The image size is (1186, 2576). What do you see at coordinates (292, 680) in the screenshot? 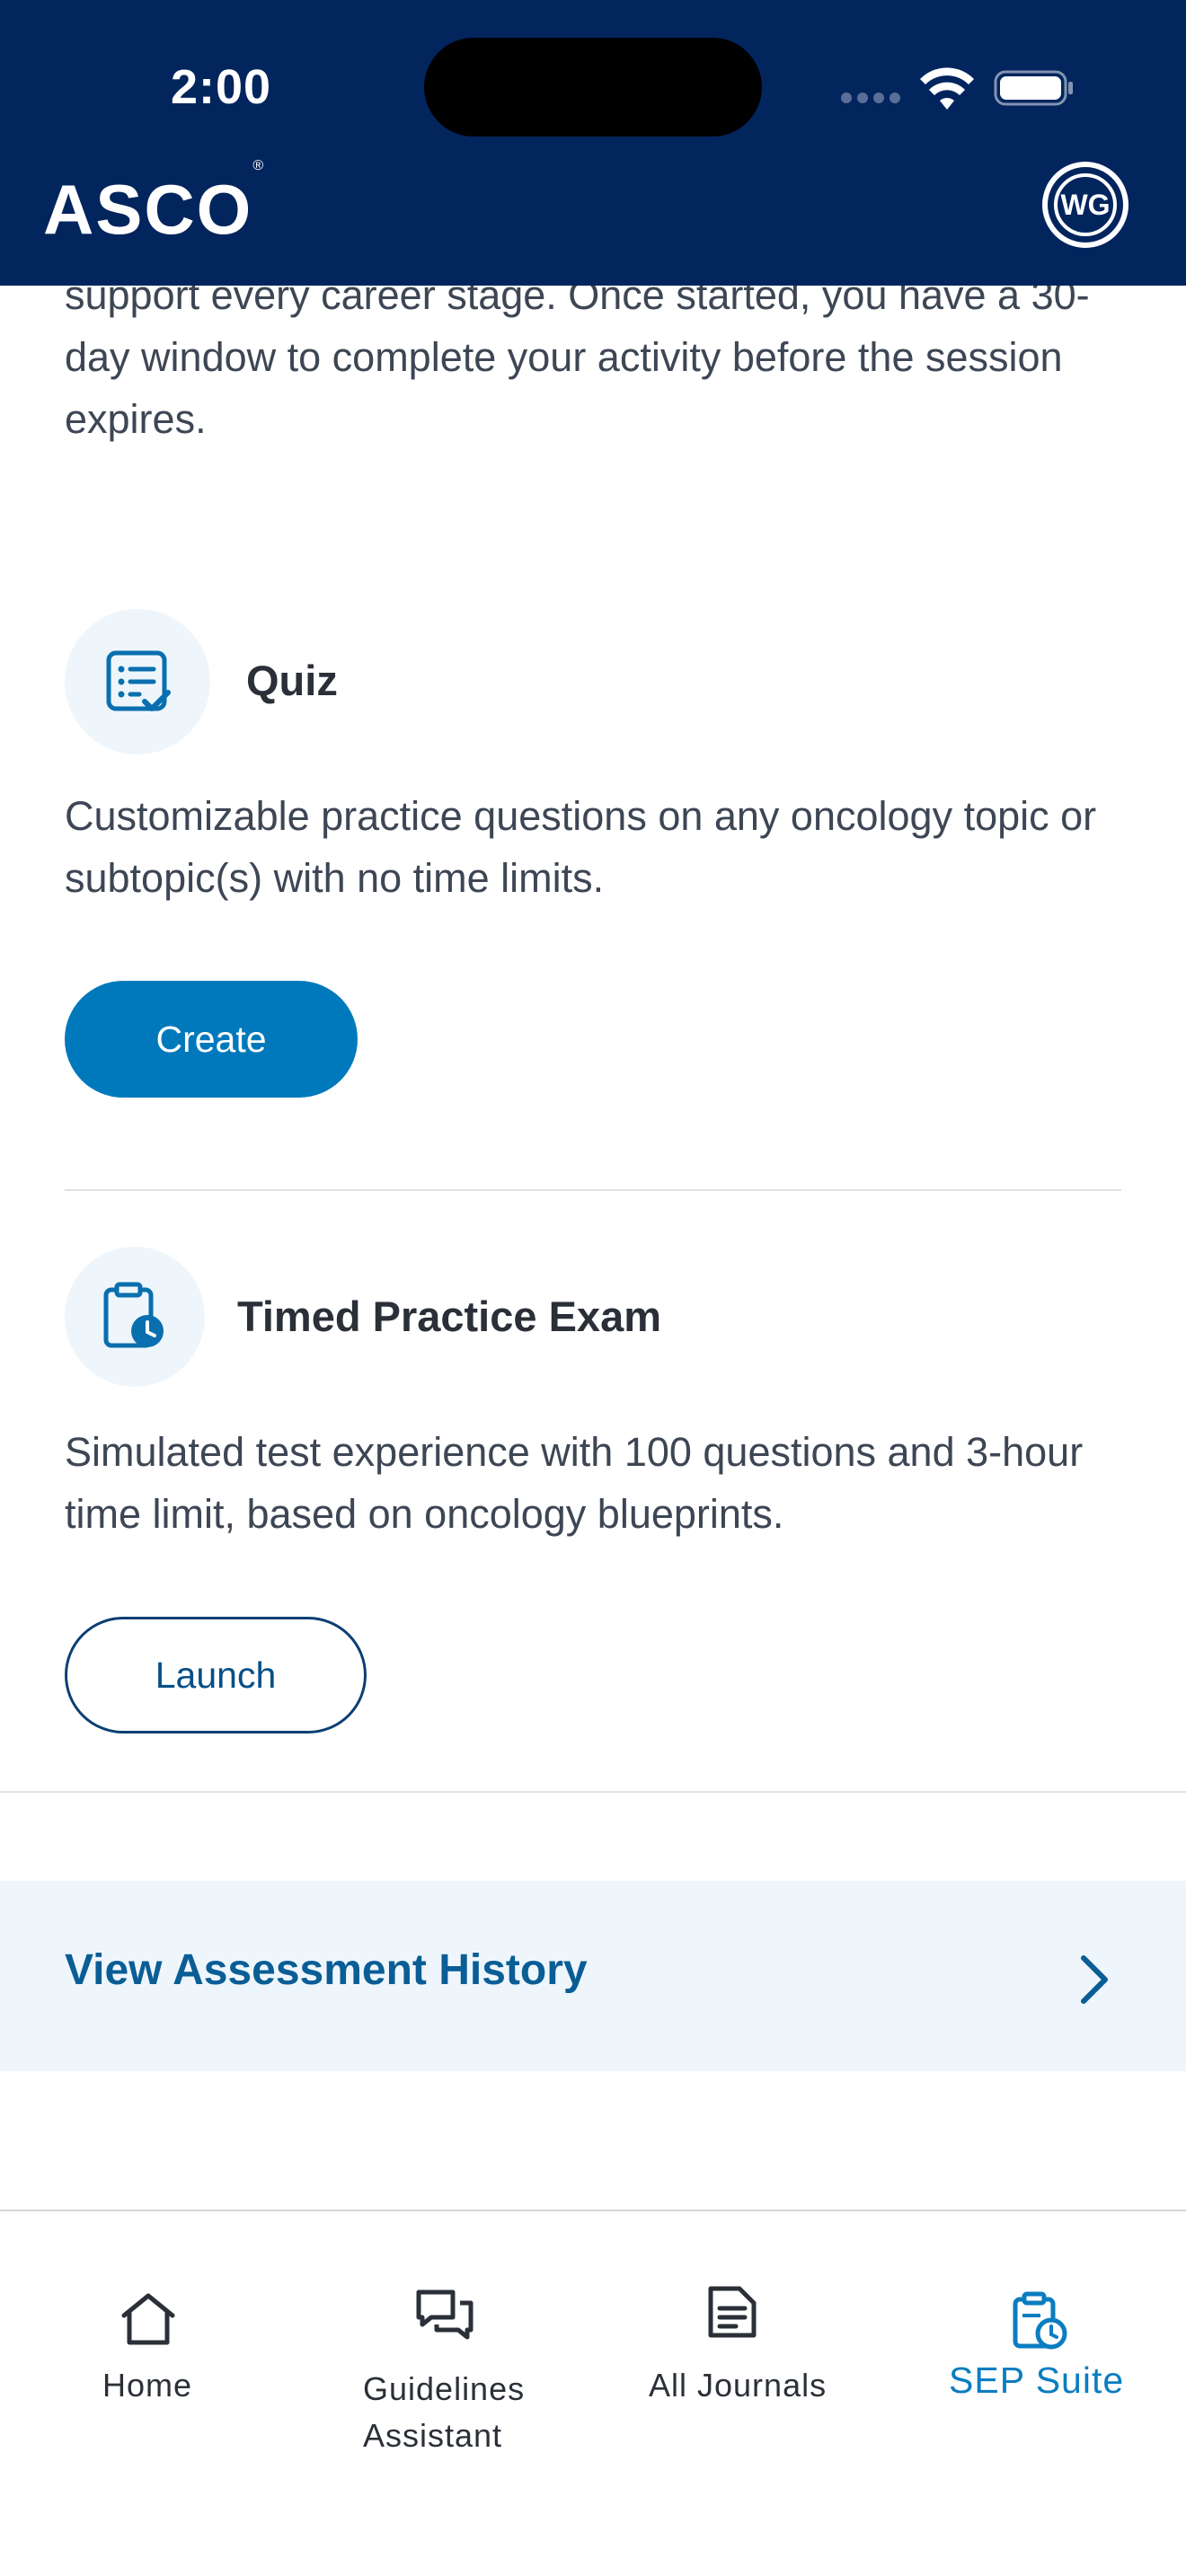
I see `quiz-title: Quiz` at bounding box center [292, 680].